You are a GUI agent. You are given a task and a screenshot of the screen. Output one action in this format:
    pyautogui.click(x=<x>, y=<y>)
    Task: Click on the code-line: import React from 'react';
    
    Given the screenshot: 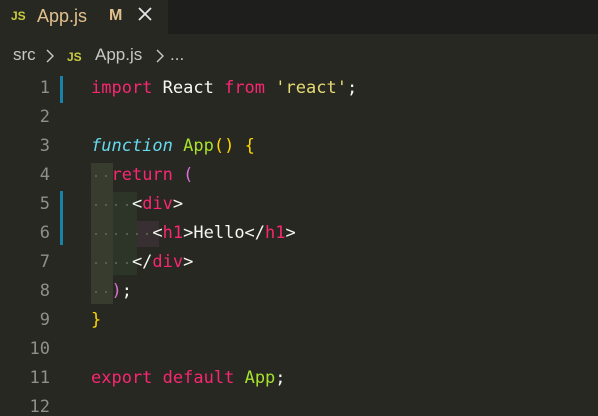 What is the action you would take?
    pyautogui.click(x=224, y=88)
    